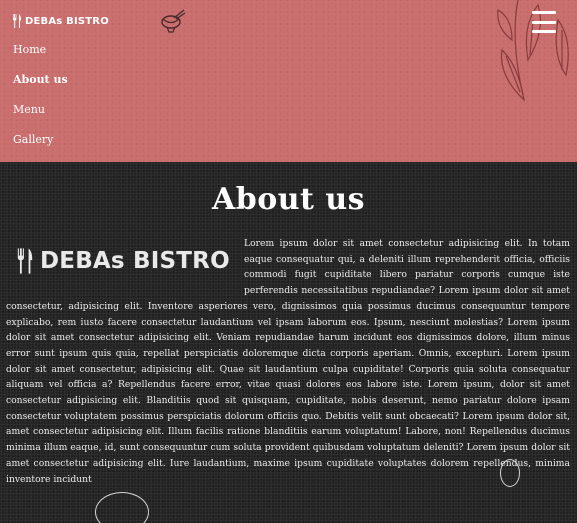 Image resolution: width=577 pixels, height=523 pixels. I want to click on nav-item-gallery: Gallery, so click(40, 147).